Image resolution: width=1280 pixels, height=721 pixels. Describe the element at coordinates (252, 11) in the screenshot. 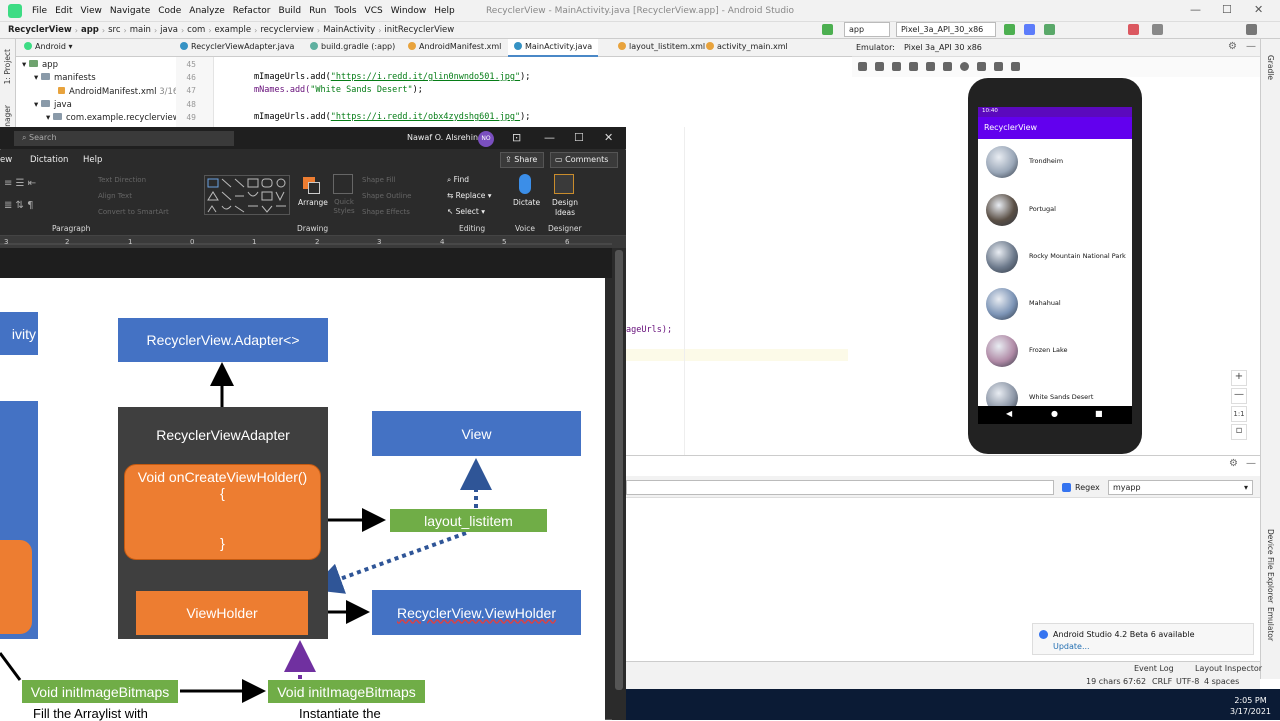

I see `menu-refactor: Refactor` at that location.